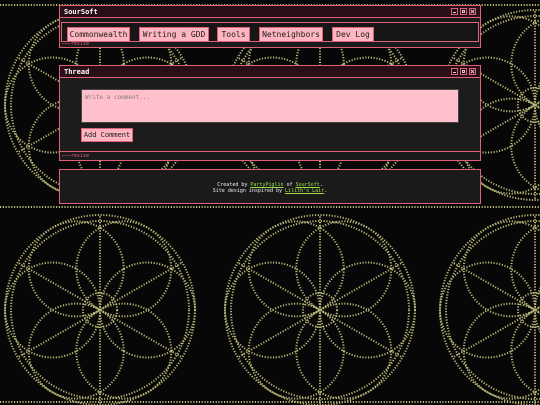 This screenshot has width=540, height=405. What do you see at coordinates (174, 34) in the screenshot?
I see `nav-button-writing-a-gdd: Writing a GDD` at bounding box center [174, 34].